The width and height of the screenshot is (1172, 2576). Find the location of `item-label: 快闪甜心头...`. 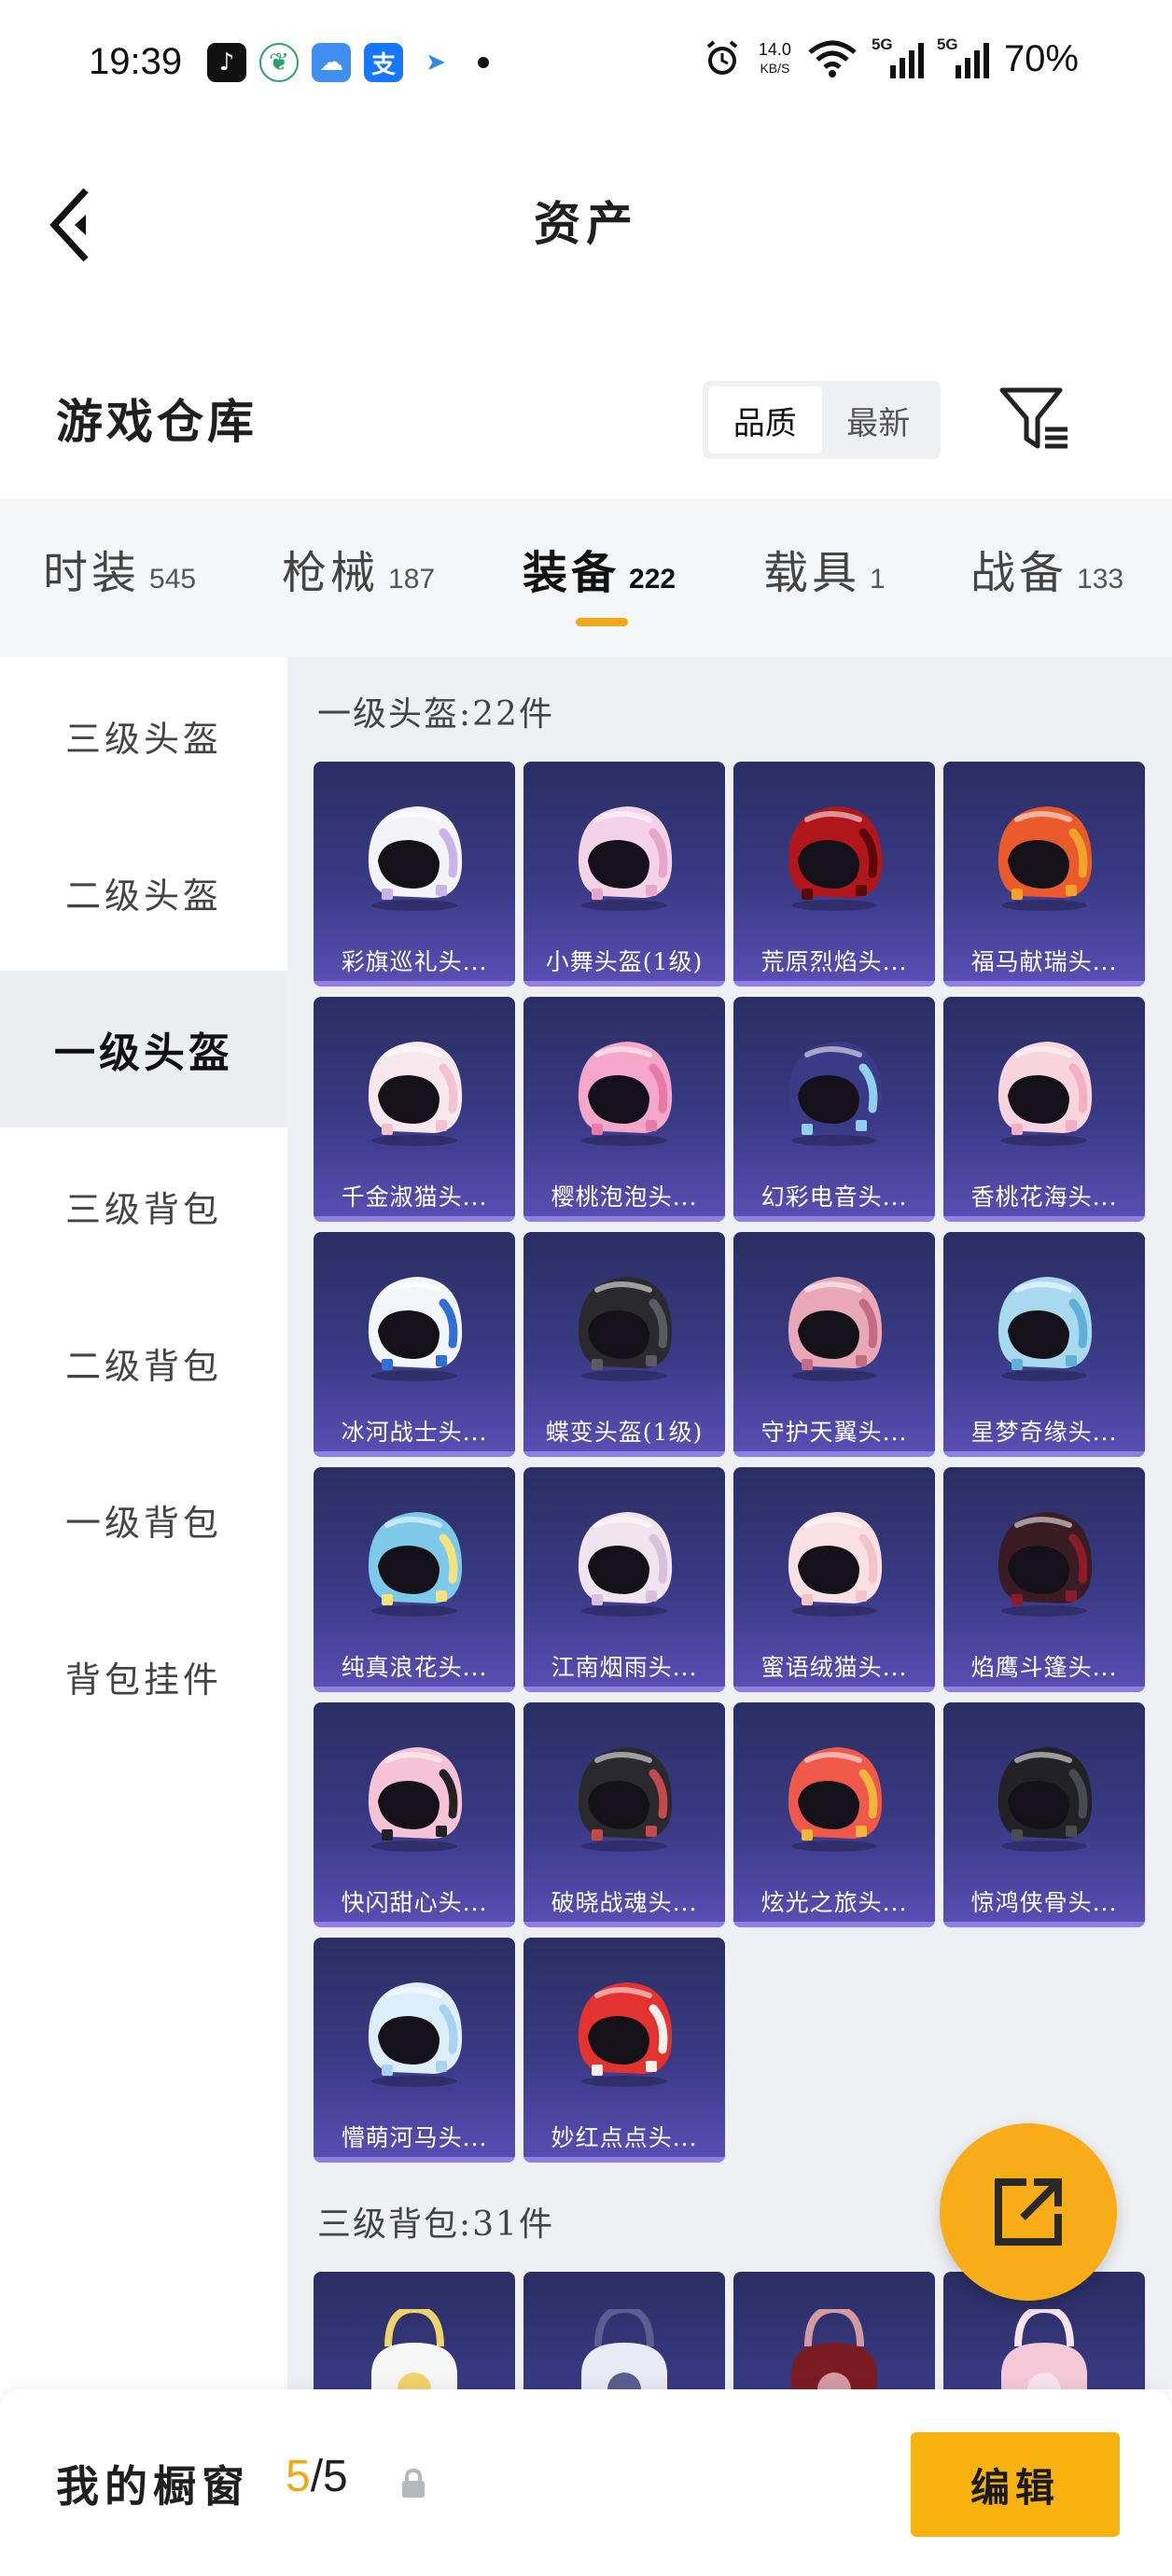

item-label: 快闪甜心头... is located at coordinates (414, 1902).